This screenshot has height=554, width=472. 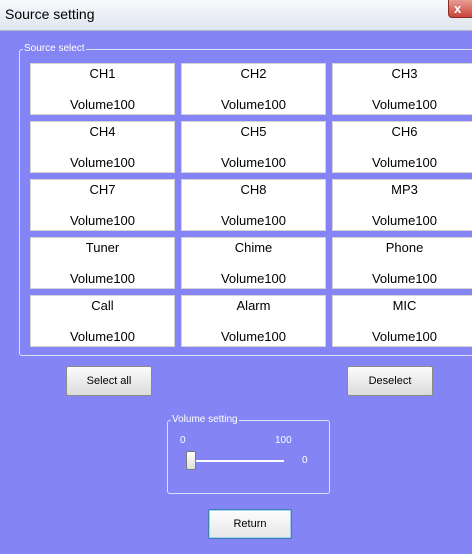 I want to click on source-name-label: CH1, so click(x=102, y=73).